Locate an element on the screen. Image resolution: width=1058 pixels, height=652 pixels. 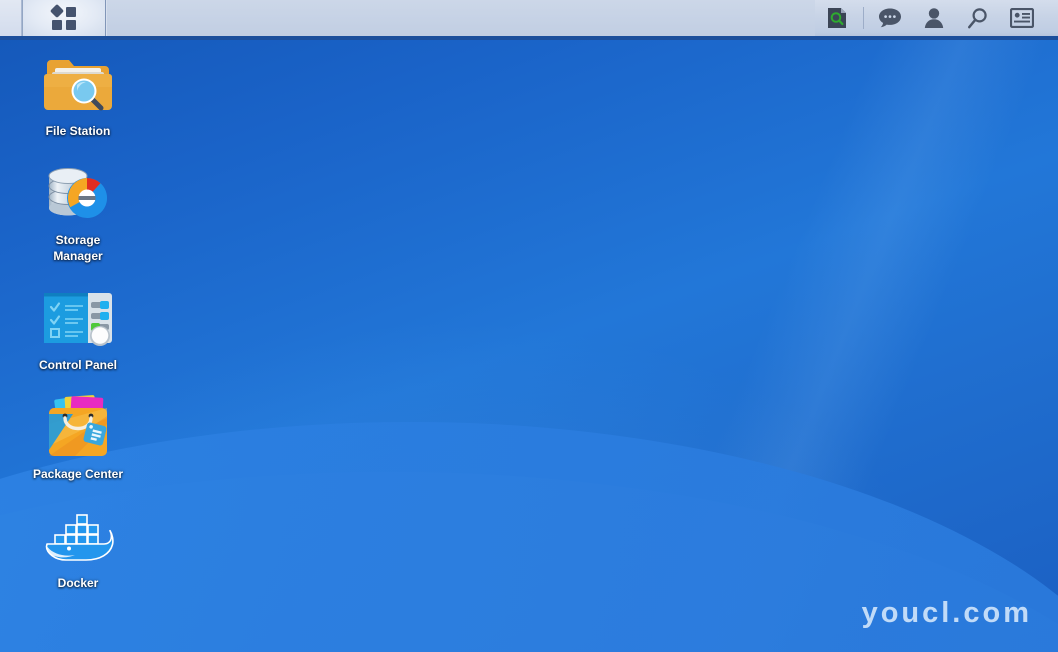
desktop-icon-package-center: Package Center is located at coordinates (78, 436).